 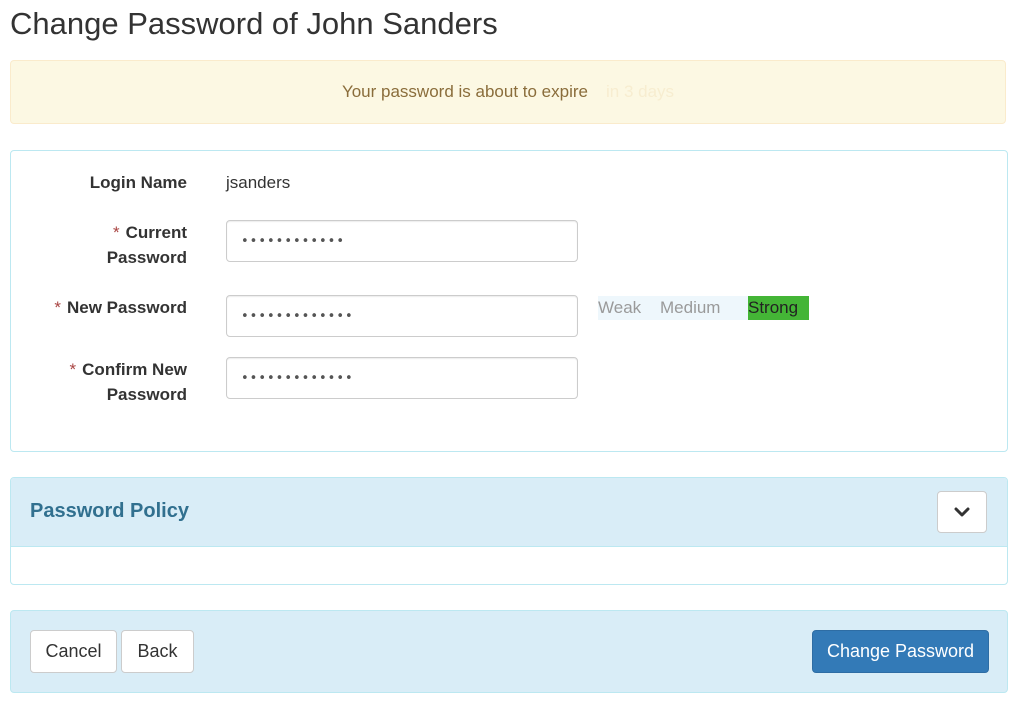 What do you see at coordinates (402, 241) in the screenshot?
I see `current-password-input` at bounding box center [402, 241].